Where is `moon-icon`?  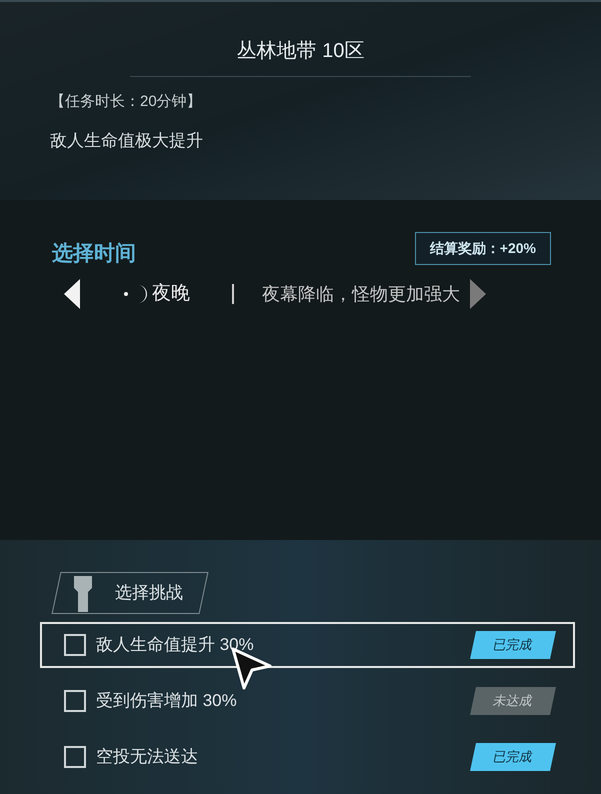 moon-icon is located at coordinates (136, 294).